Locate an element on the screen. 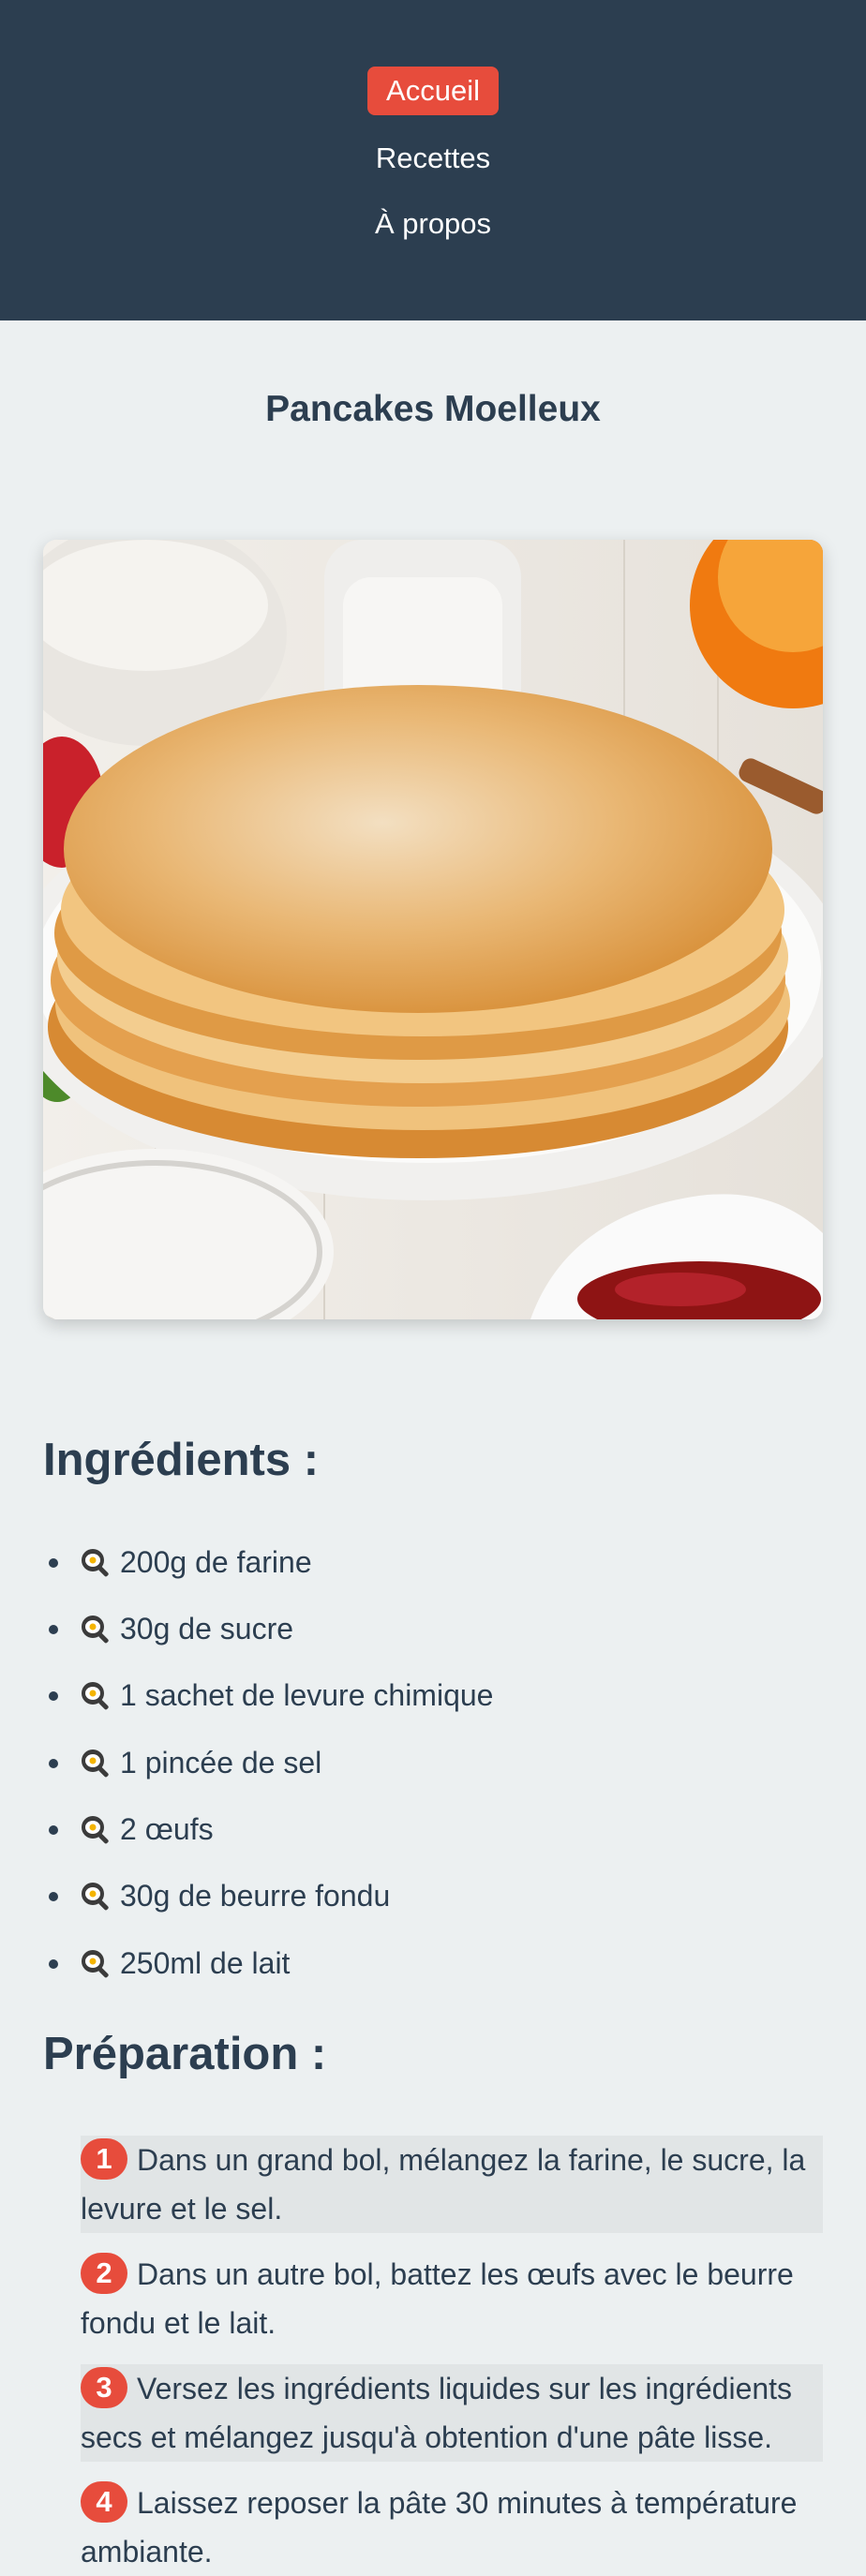 The image size is (866, 2576). step-number: 4 is located at coordinates (104, 2502).